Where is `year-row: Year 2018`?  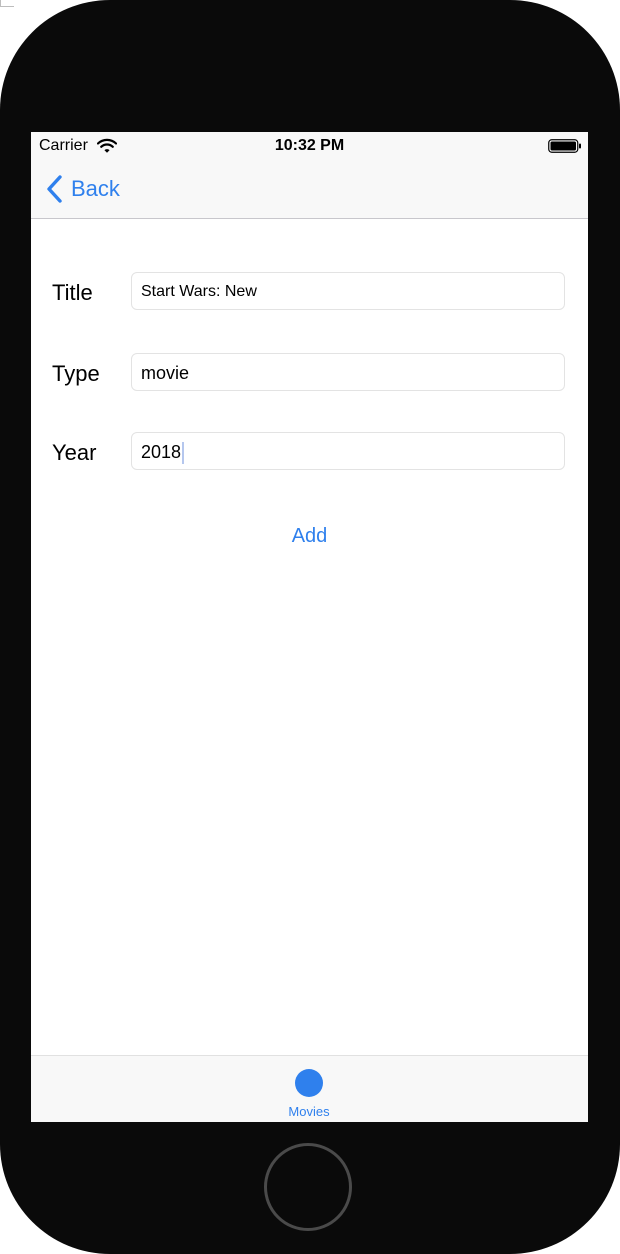 year-row: Year 2018 is located at coordinates (309, 452).